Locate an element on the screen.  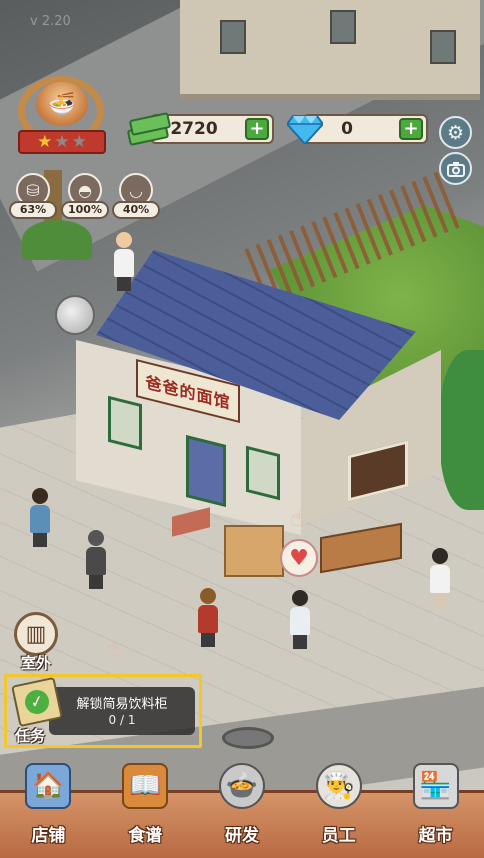
stat-noodles: ◡ 40% is located at coordinates (136, 196).